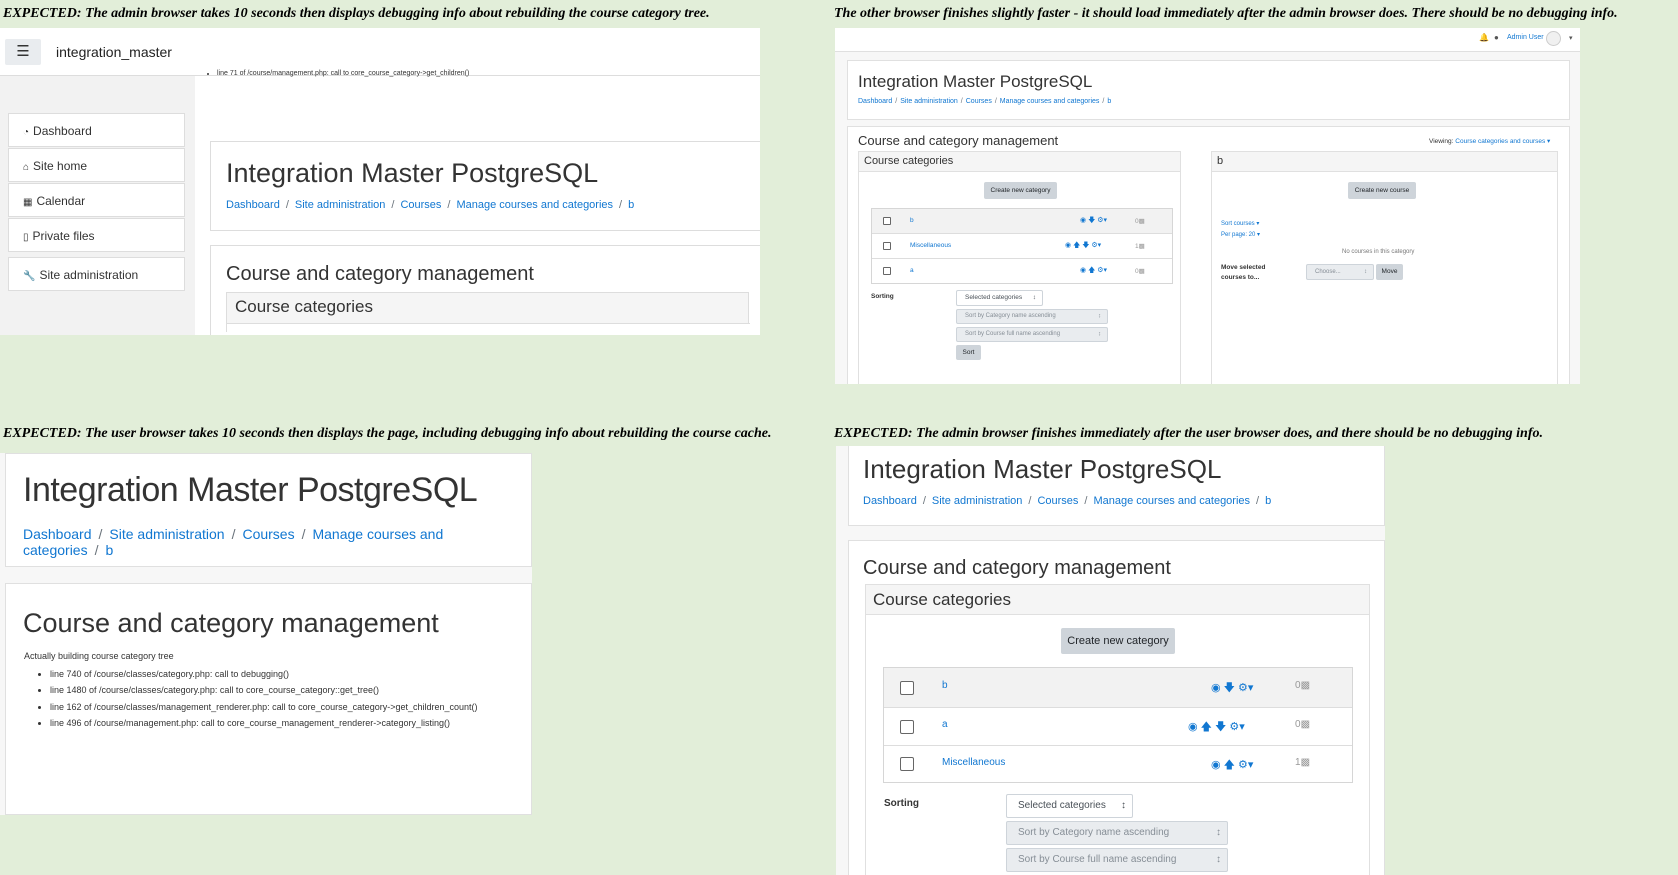  What do you see at coordinates (96, 235) in the screenshot?
I see `nav-item-private-files: ▯ Private files` at bounding box center [96, 235].